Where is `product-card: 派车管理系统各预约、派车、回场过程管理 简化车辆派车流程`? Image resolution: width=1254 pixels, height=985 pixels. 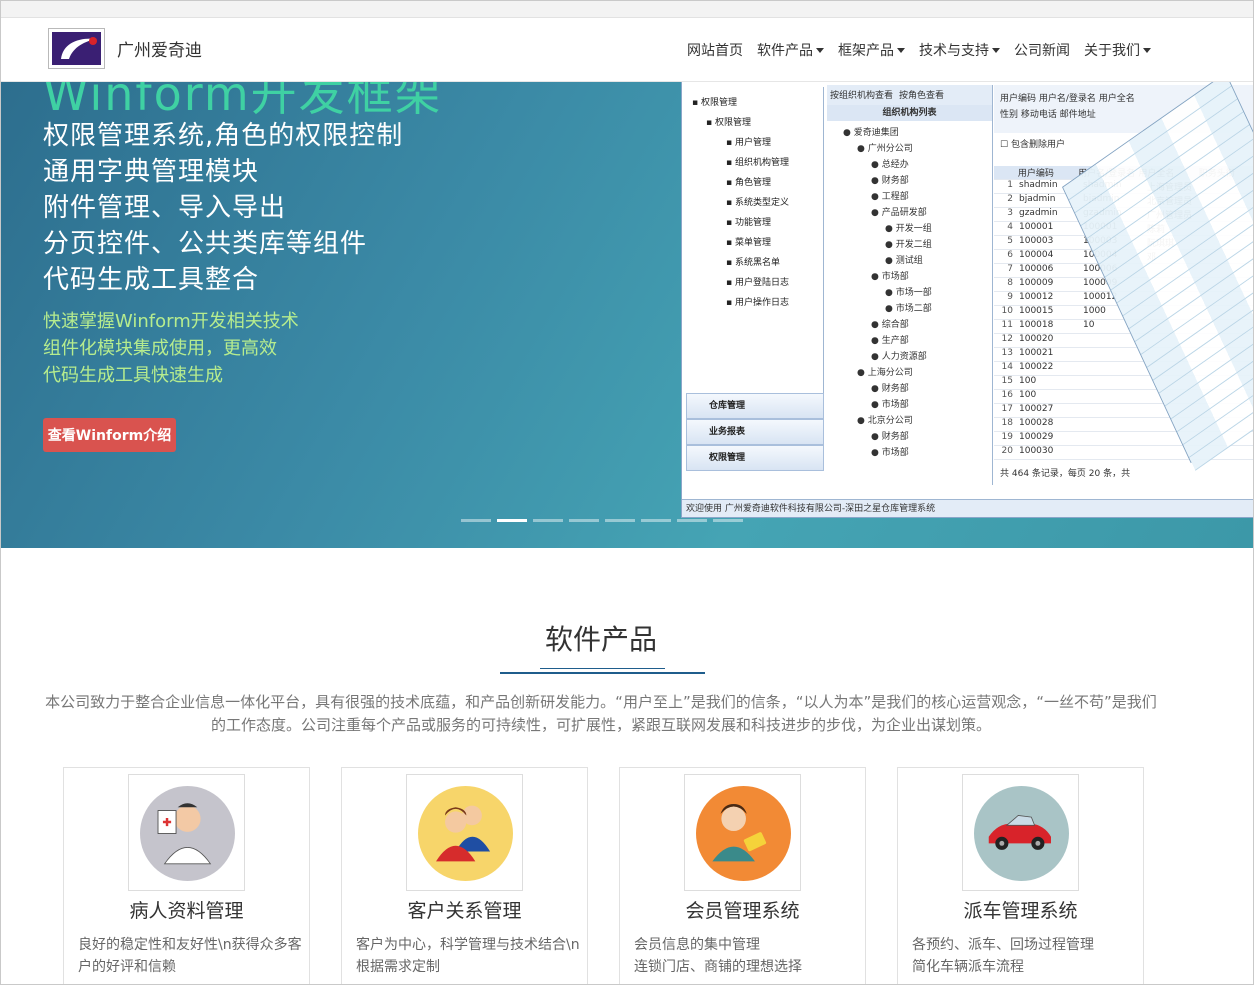
product-card: 派车管理系统各预约、派车、回场过程管理 简化车辆派车流程 is located at coordinates (1020, 875).